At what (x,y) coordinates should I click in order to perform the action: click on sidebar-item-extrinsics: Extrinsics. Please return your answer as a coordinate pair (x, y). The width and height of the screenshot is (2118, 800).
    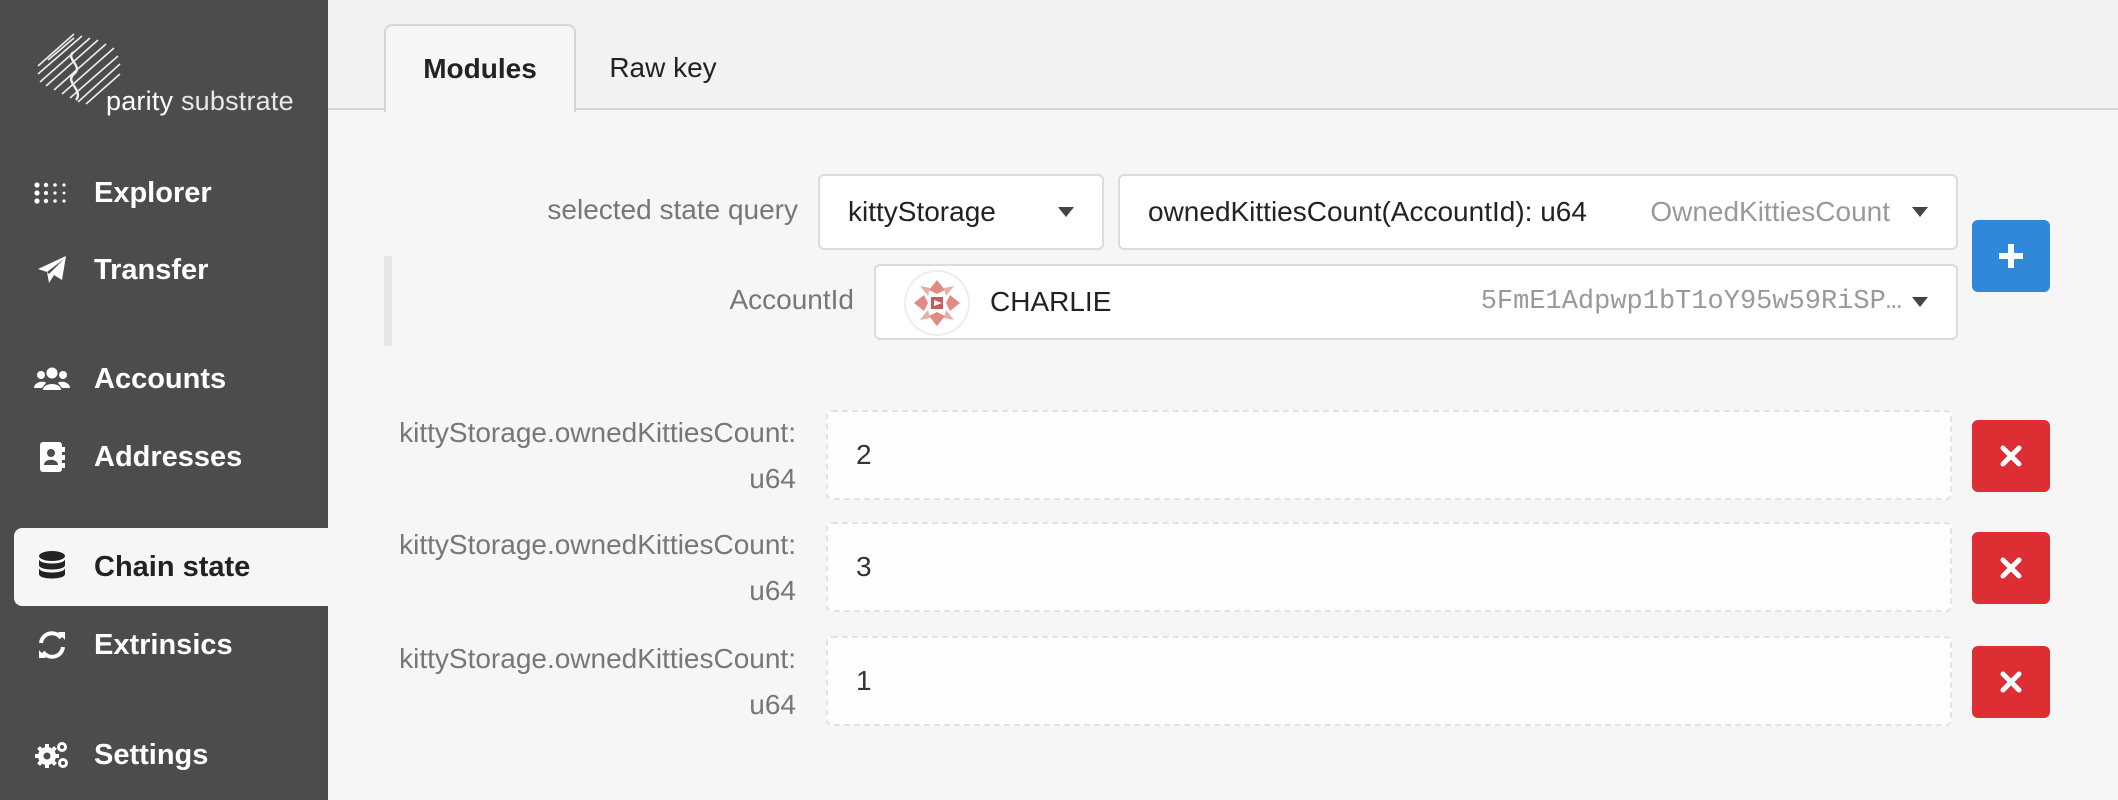
    Looking at the image, I should click on (171, 645).